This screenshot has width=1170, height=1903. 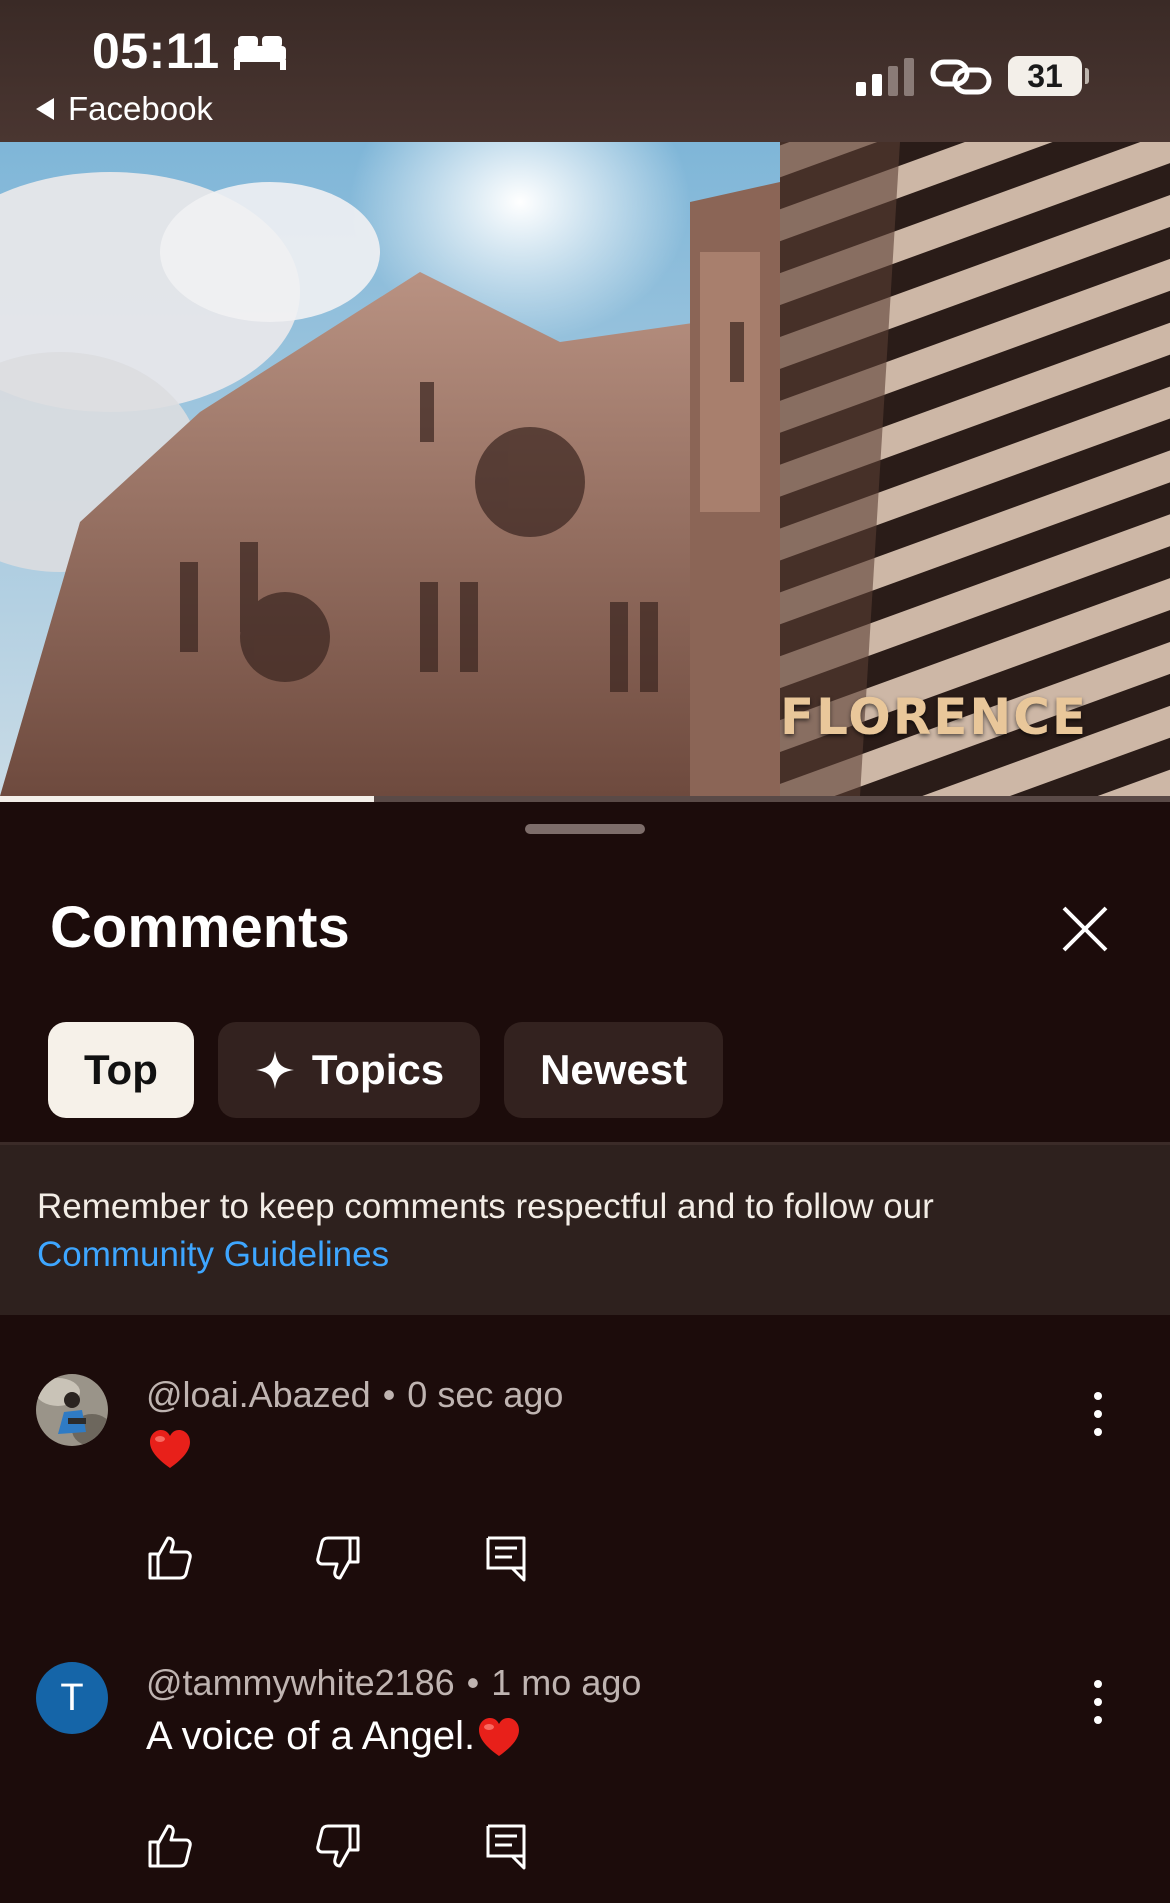 I want to click on back-to-app-link: Facebook, so click(x=124, y=109).